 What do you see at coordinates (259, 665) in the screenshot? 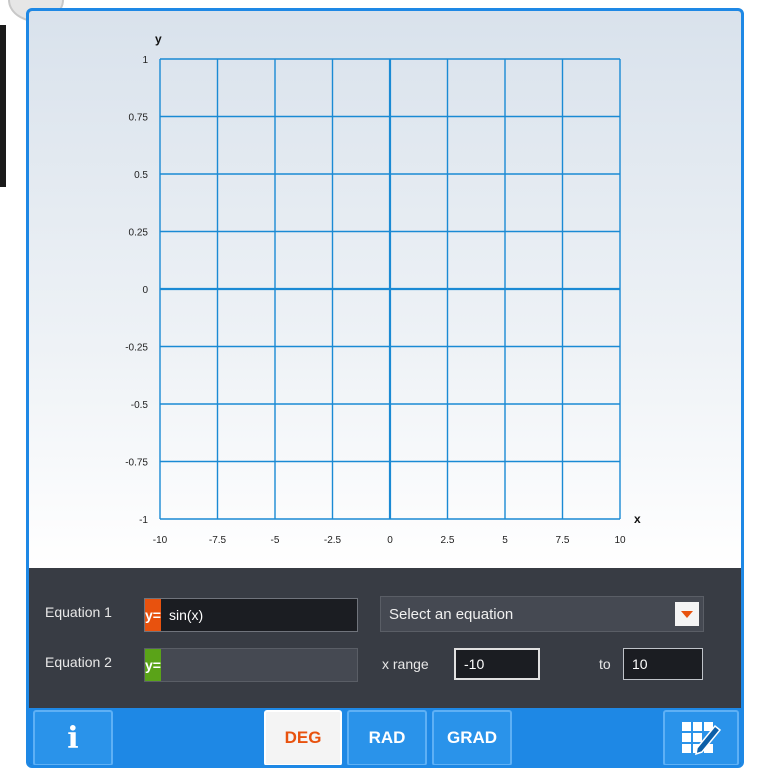
I see `equation-2-input` at bounding box center [259, 665].